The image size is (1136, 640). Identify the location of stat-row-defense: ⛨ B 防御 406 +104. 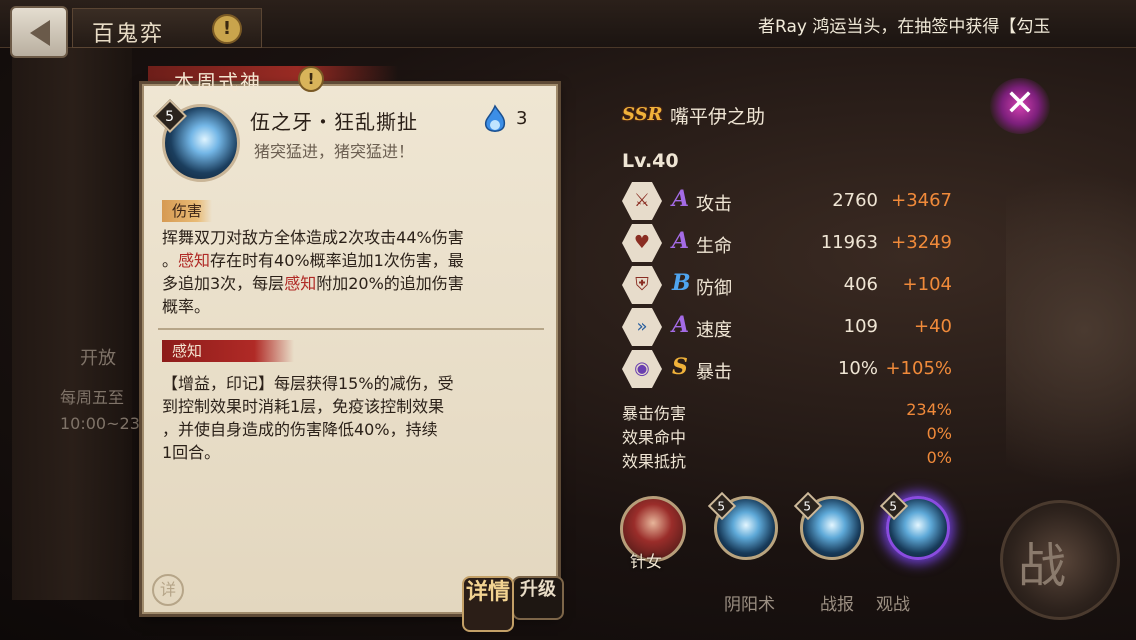
(792, 285).